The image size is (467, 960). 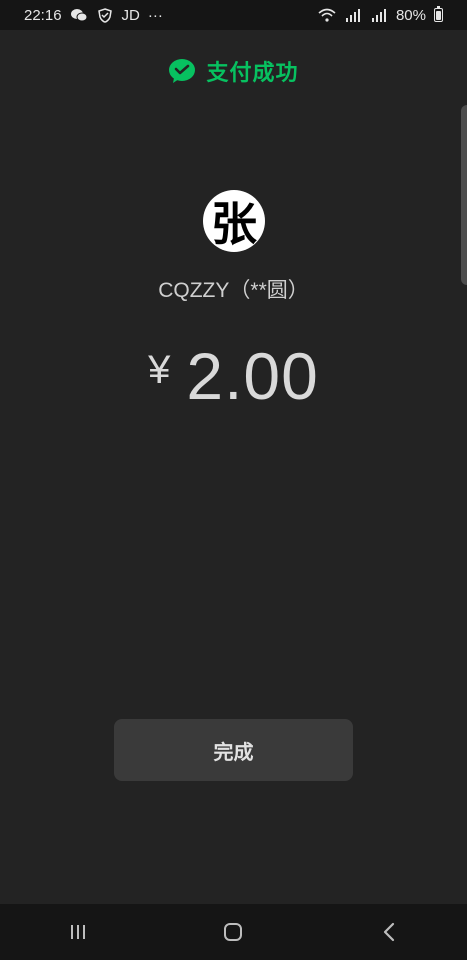 I want to click on status-right: 80%, so click(x=380, y=15).